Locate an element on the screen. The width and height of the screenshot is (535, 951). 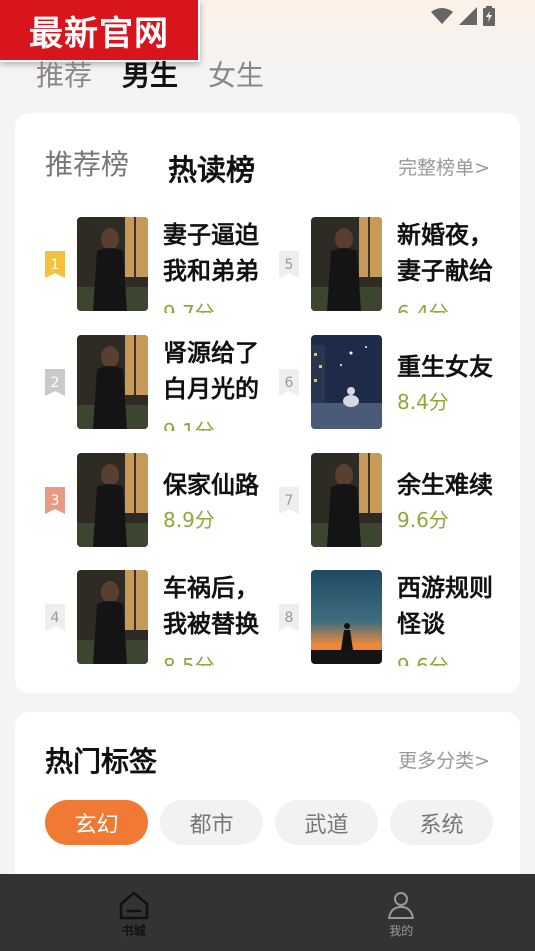
wifi-icon is located at coordinates (442, 16).